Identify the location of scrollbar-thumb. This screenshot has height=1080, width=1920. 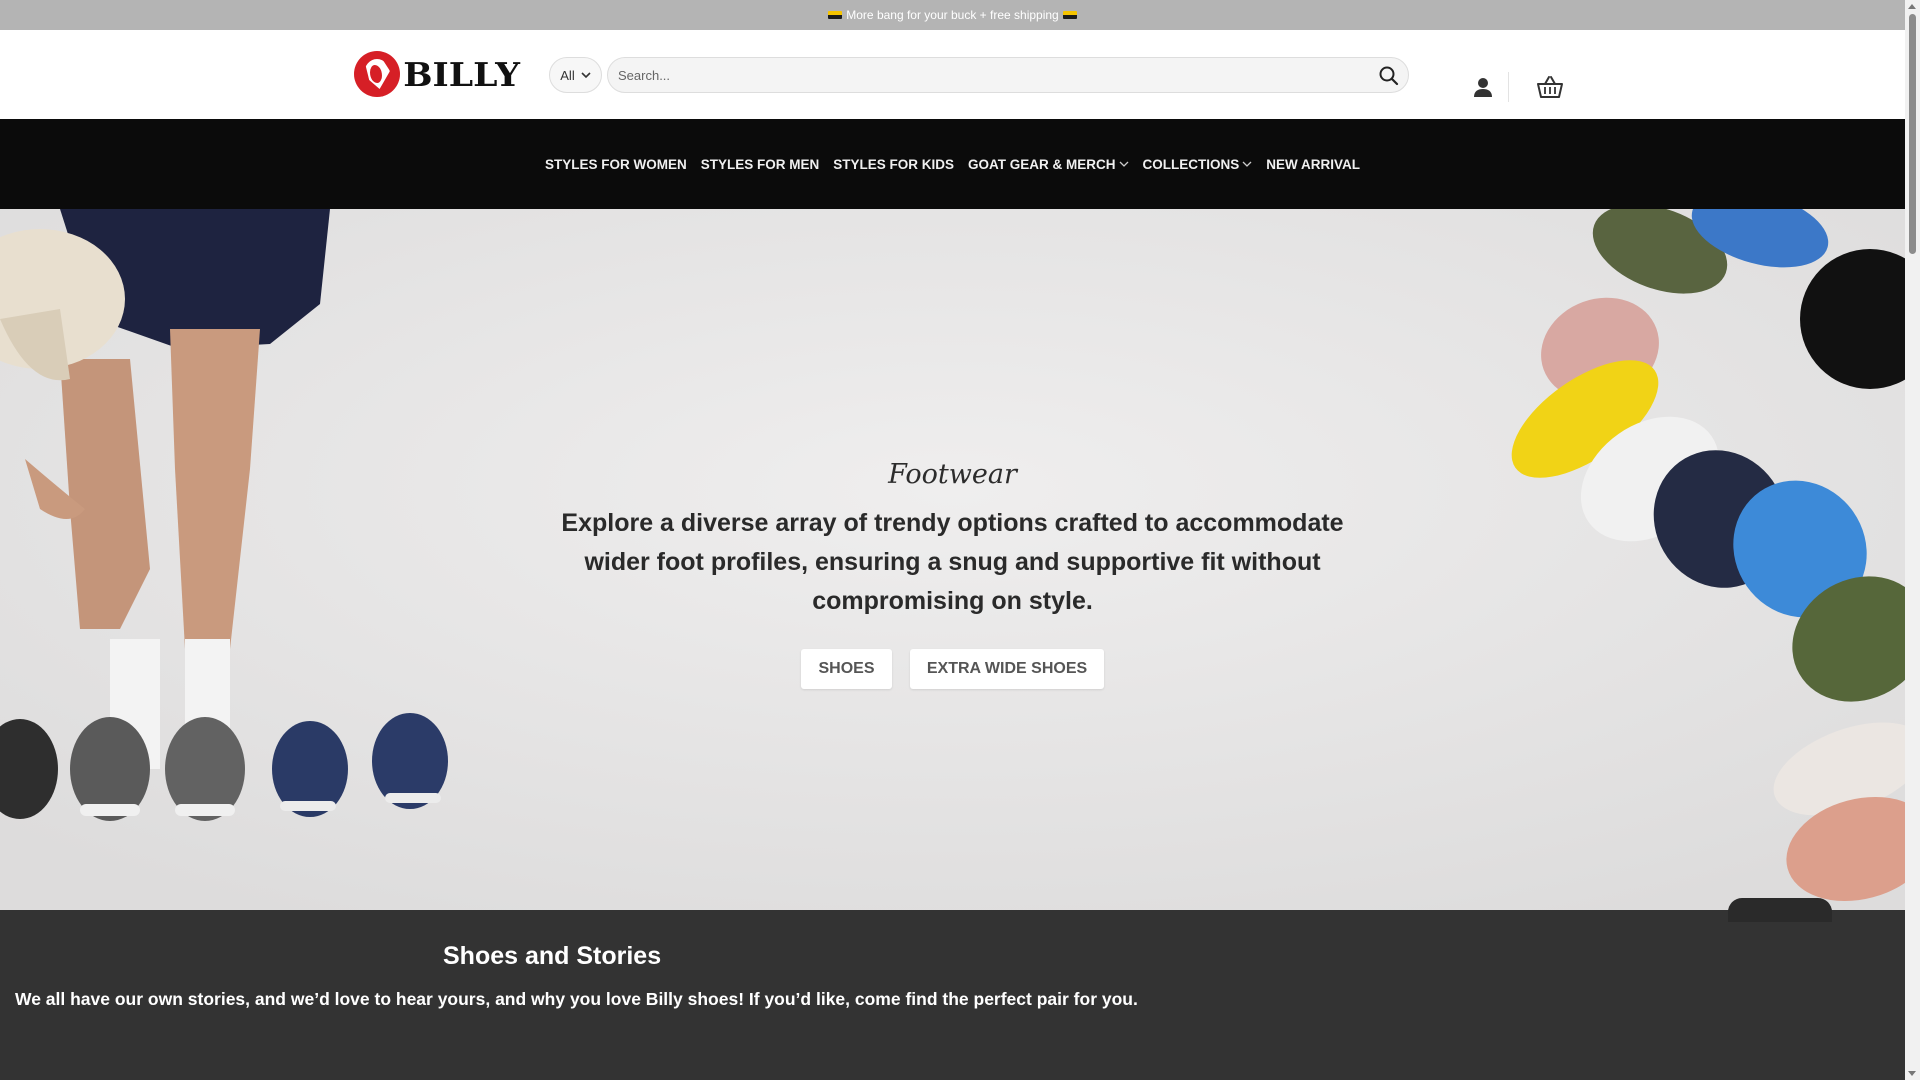
(1912, 134).